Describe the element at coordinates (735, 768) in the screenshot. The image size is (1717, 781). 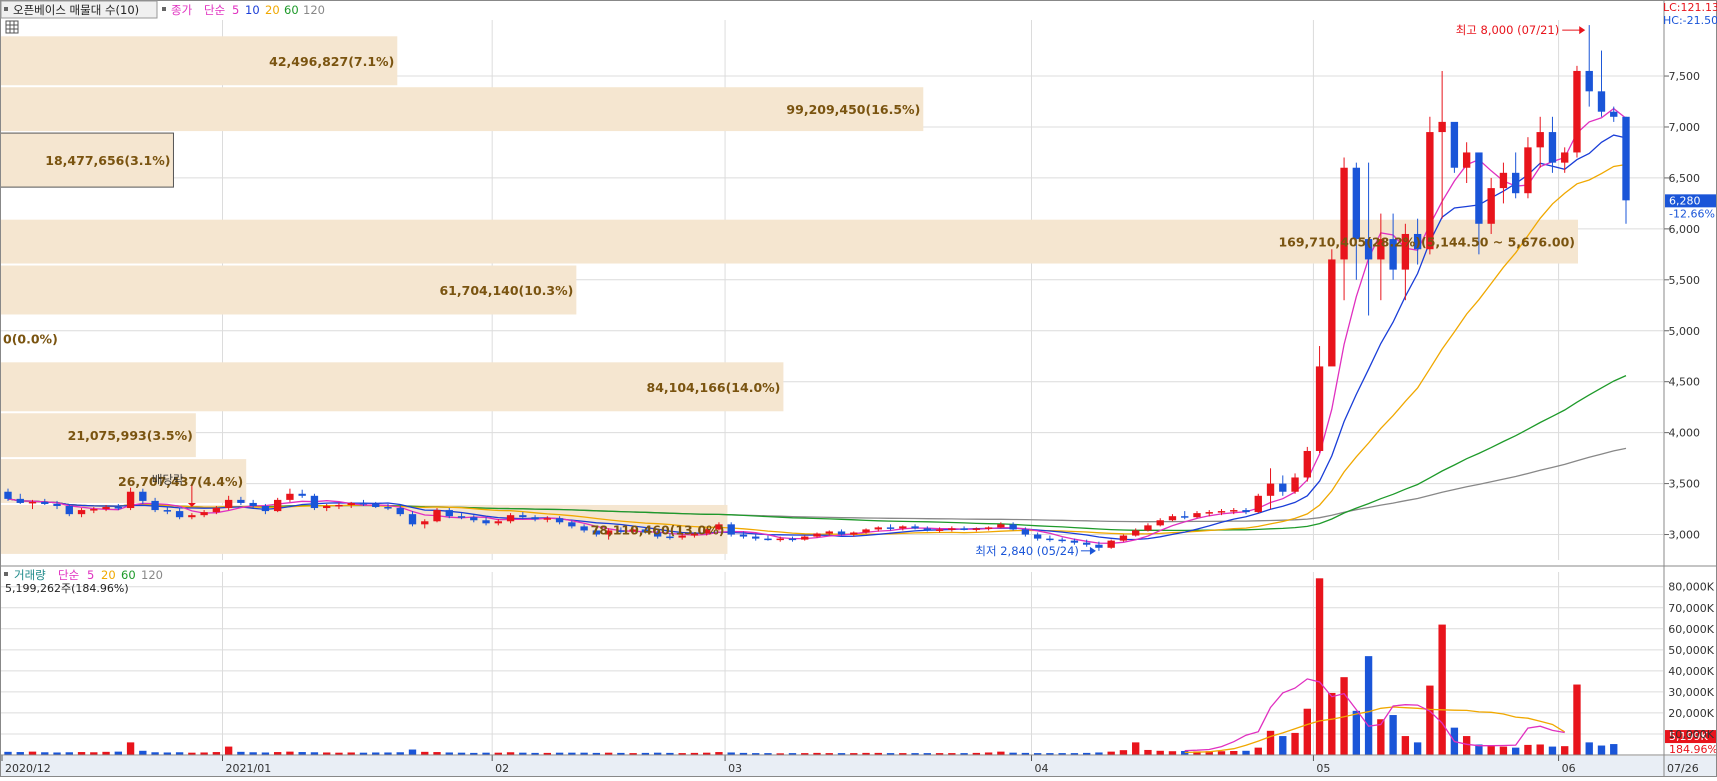
I see `x-tick-label: 03` at that location.